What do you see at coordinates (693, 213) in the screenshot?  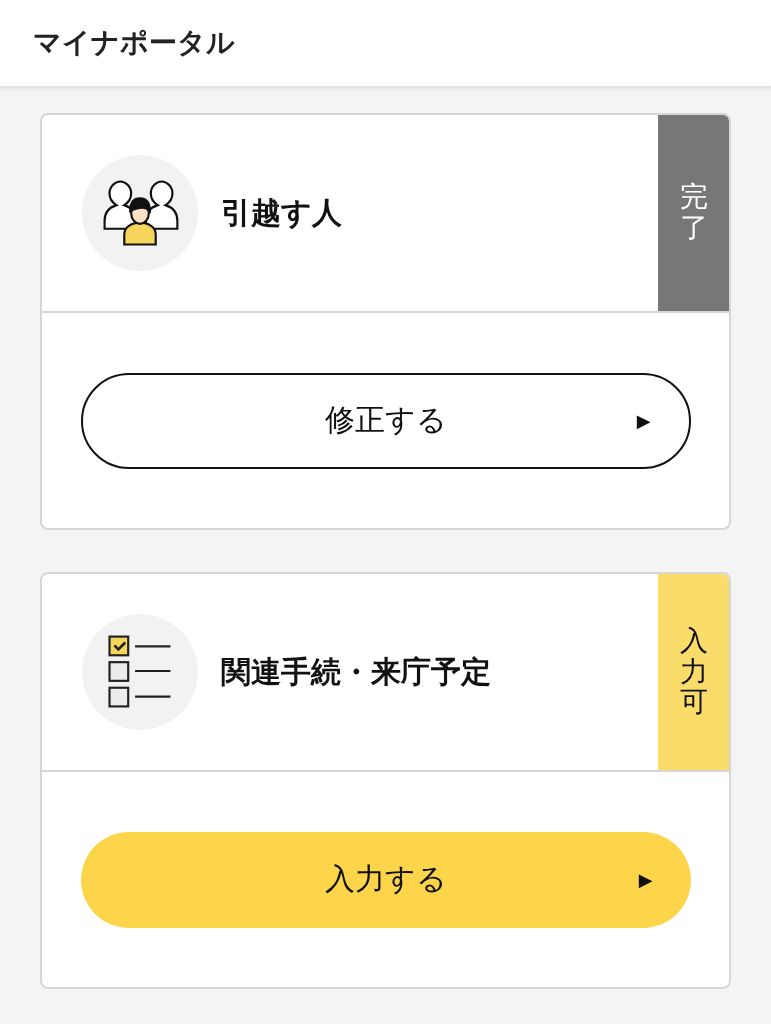 I see `status-badge: 完了` at bounding box center [693, 213].